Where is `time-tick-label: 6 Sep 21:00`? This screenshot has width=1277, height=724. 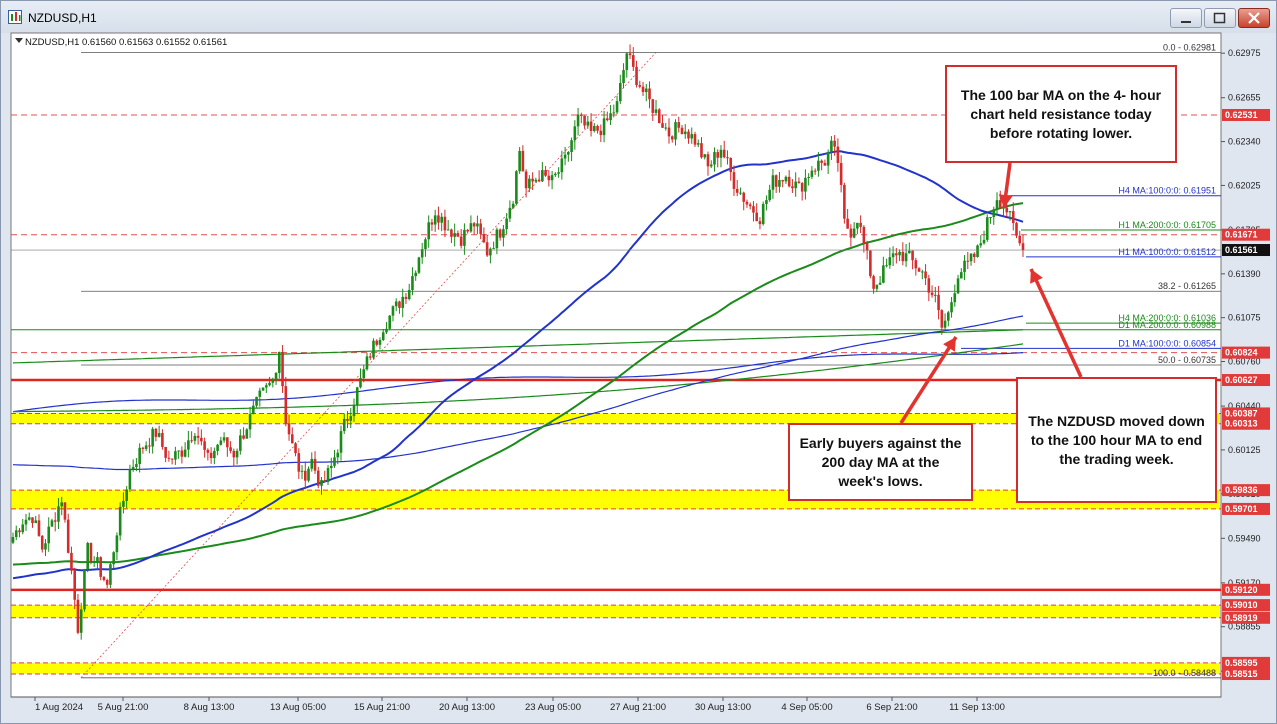 time-tick-label: 6 Sep 21:00 is located at coordinates (891, 707).